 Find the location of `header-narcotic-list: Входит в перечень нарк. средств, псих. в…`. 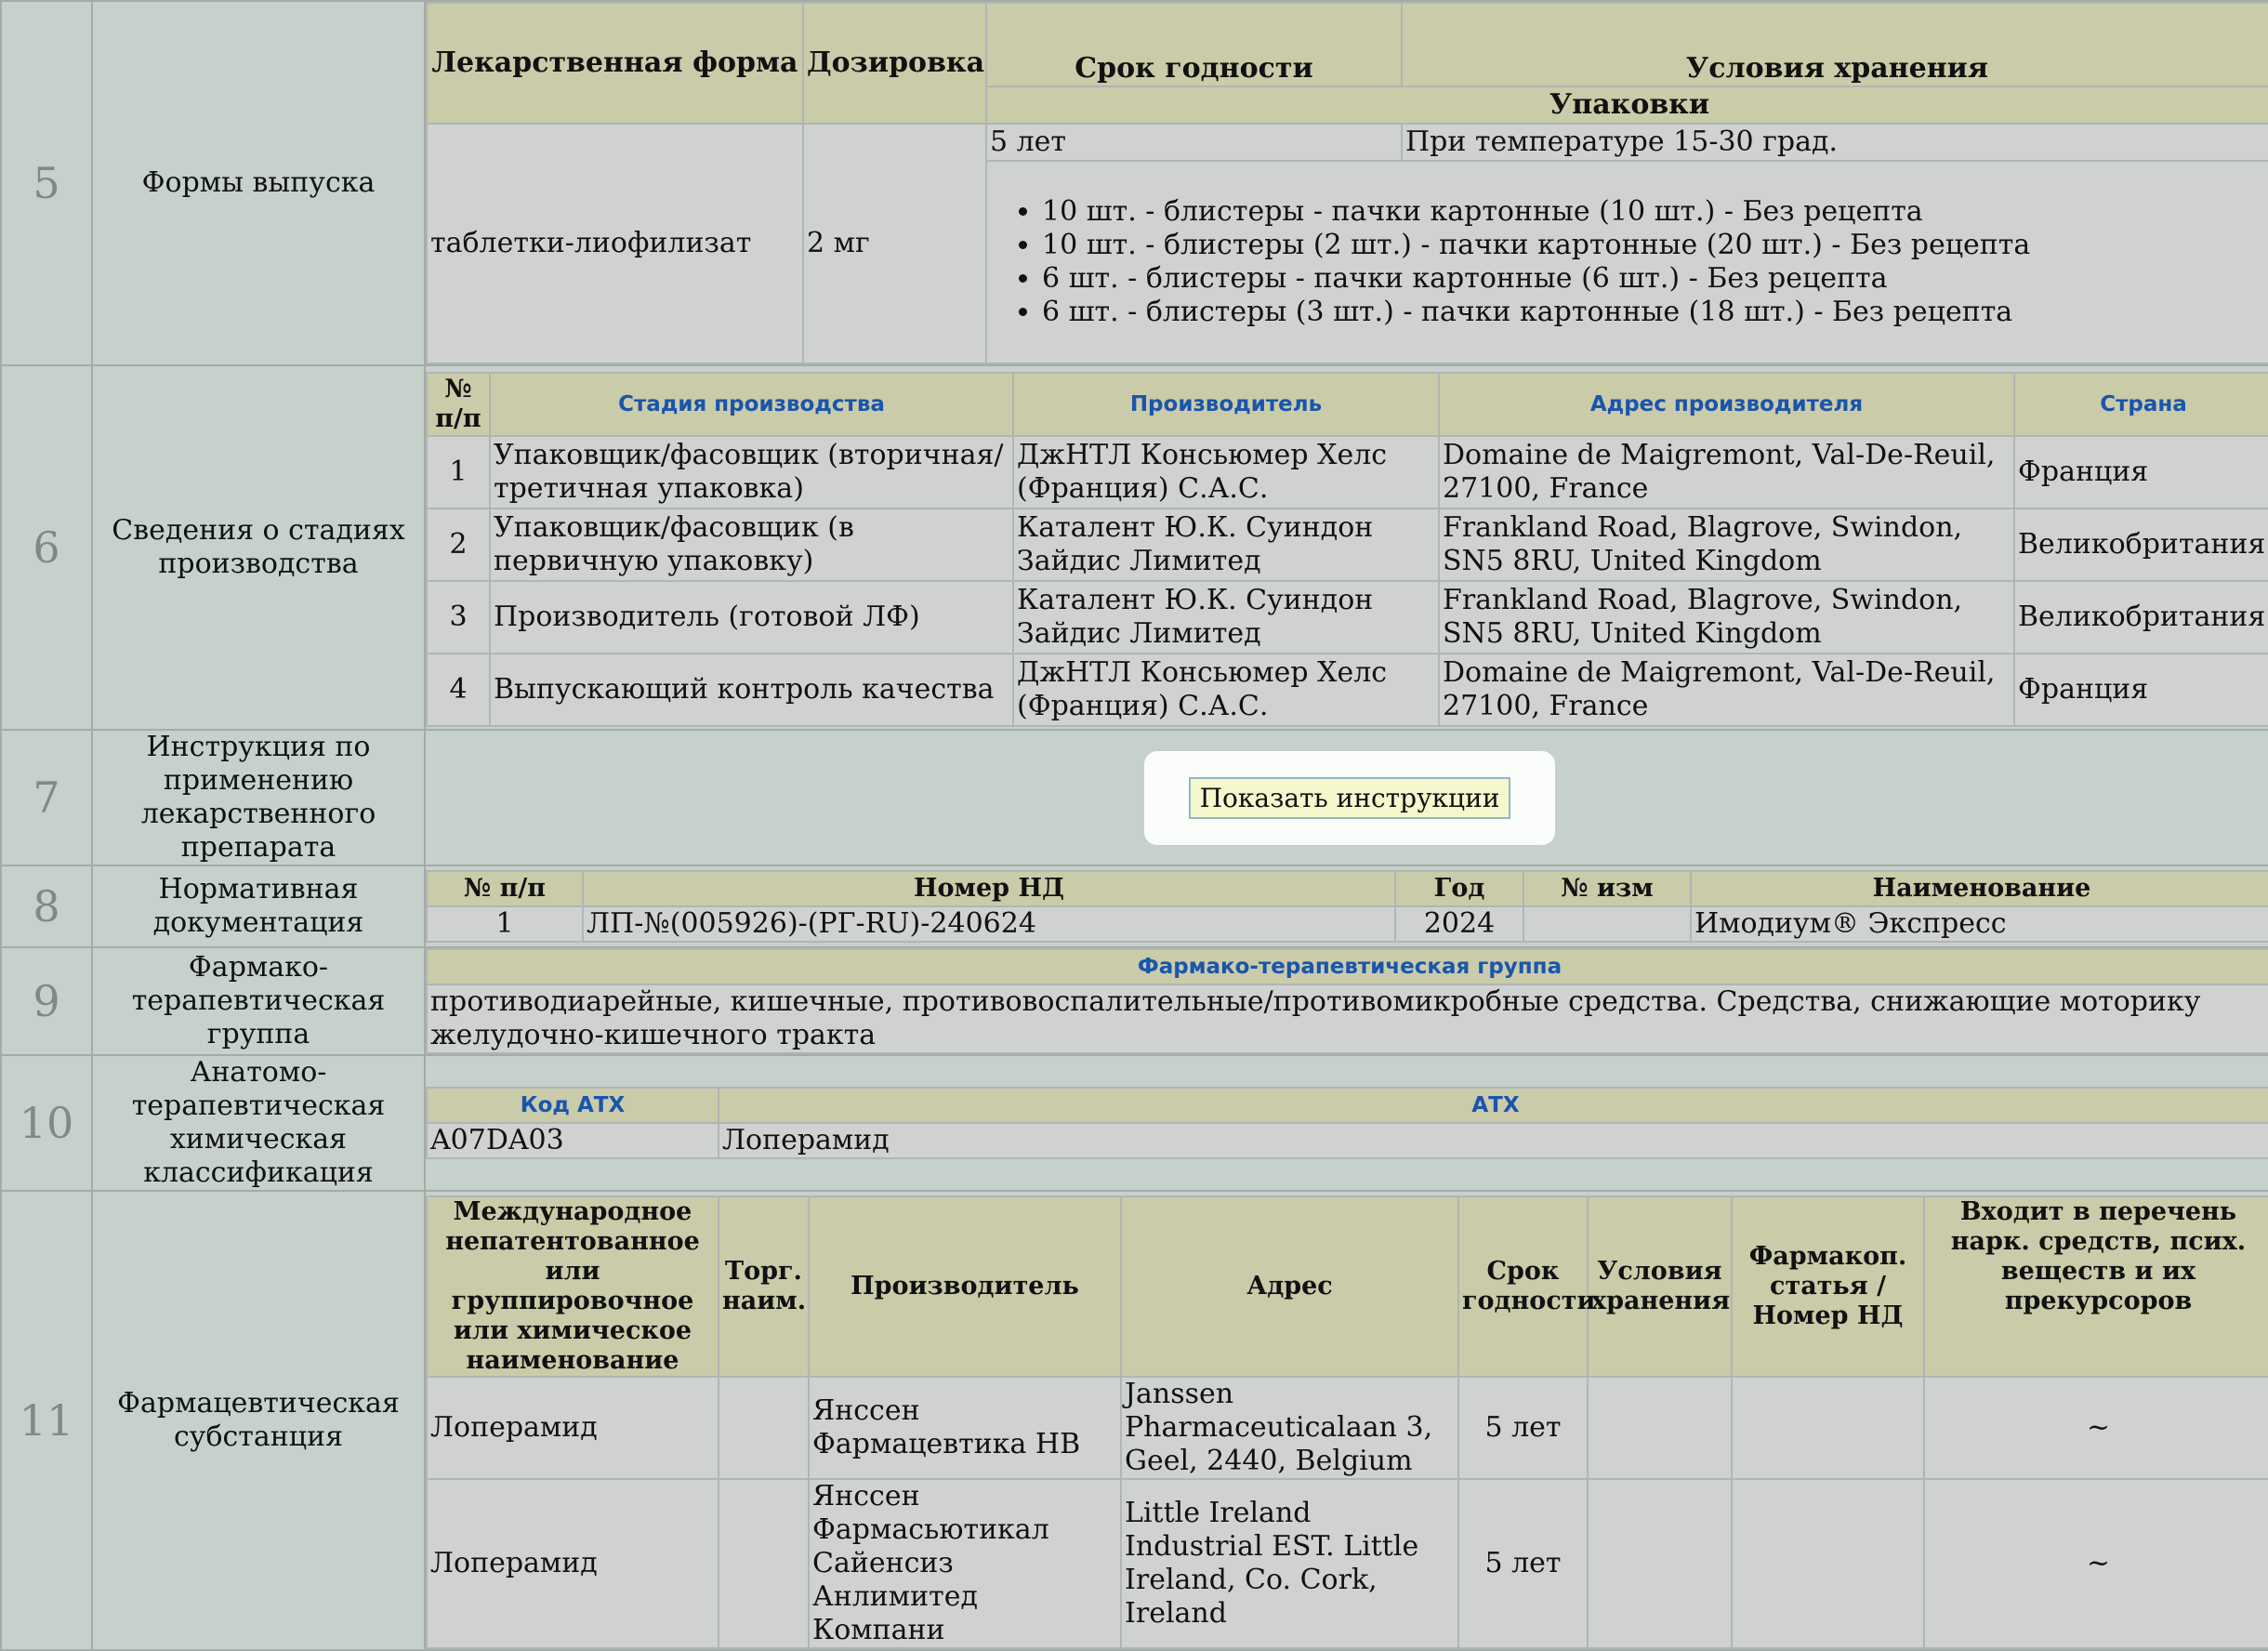

header-narcotic-list: Входит в перечень нарк. средств, псих. в… is located at coordinates (2096, 1286).